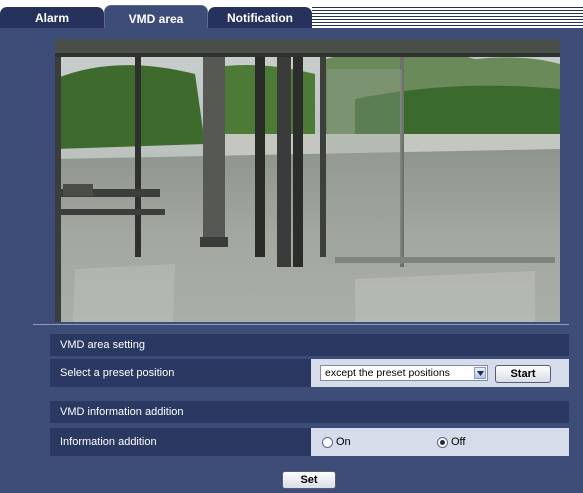 The image size is (583, 493). Describe the element at coordinates (309, 480) in the screenshot. I see `set-button: Set` at that location.